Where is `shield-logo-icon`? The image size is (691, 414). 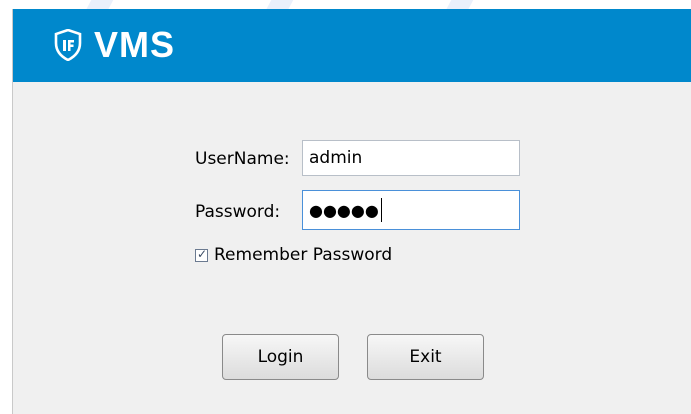 shield-logo-icon is located at coordinates (68, 45).